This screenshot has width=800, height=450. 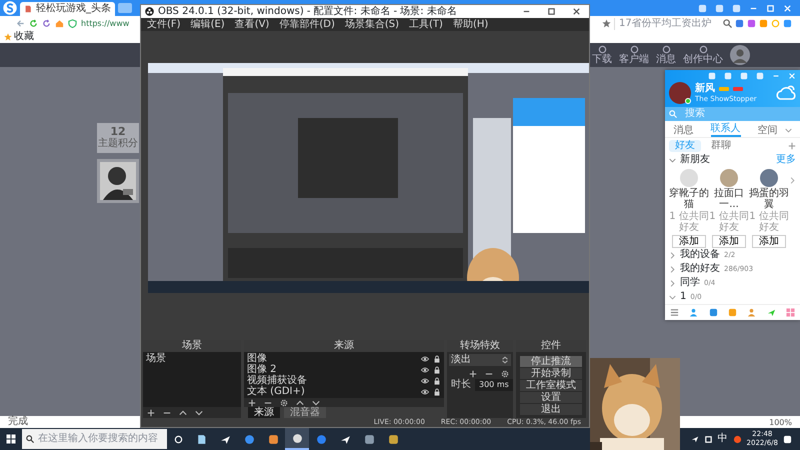 What do you see at coordinates (201, 439) in the screenshot?
I see `file-icon` at bounding box center [201, 439].